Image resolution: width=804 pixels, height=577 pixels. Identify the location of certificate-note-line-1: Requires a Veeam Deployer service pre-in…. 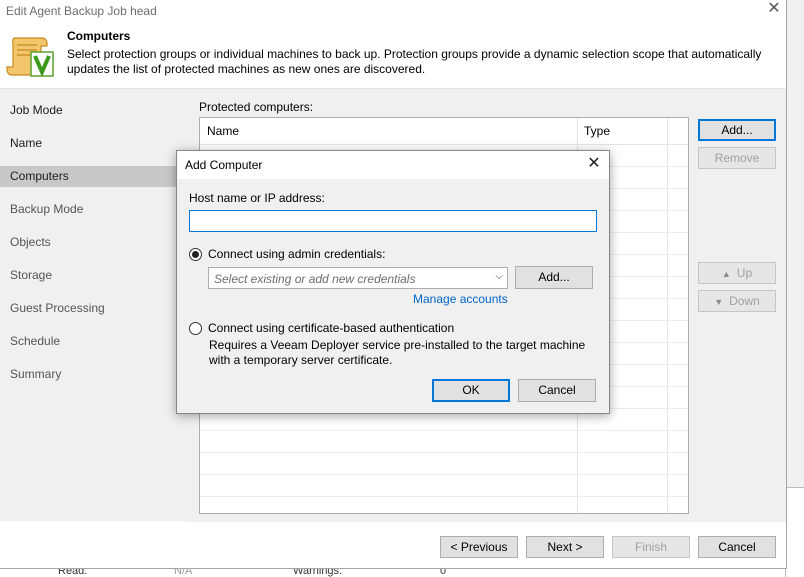
(397, 345).